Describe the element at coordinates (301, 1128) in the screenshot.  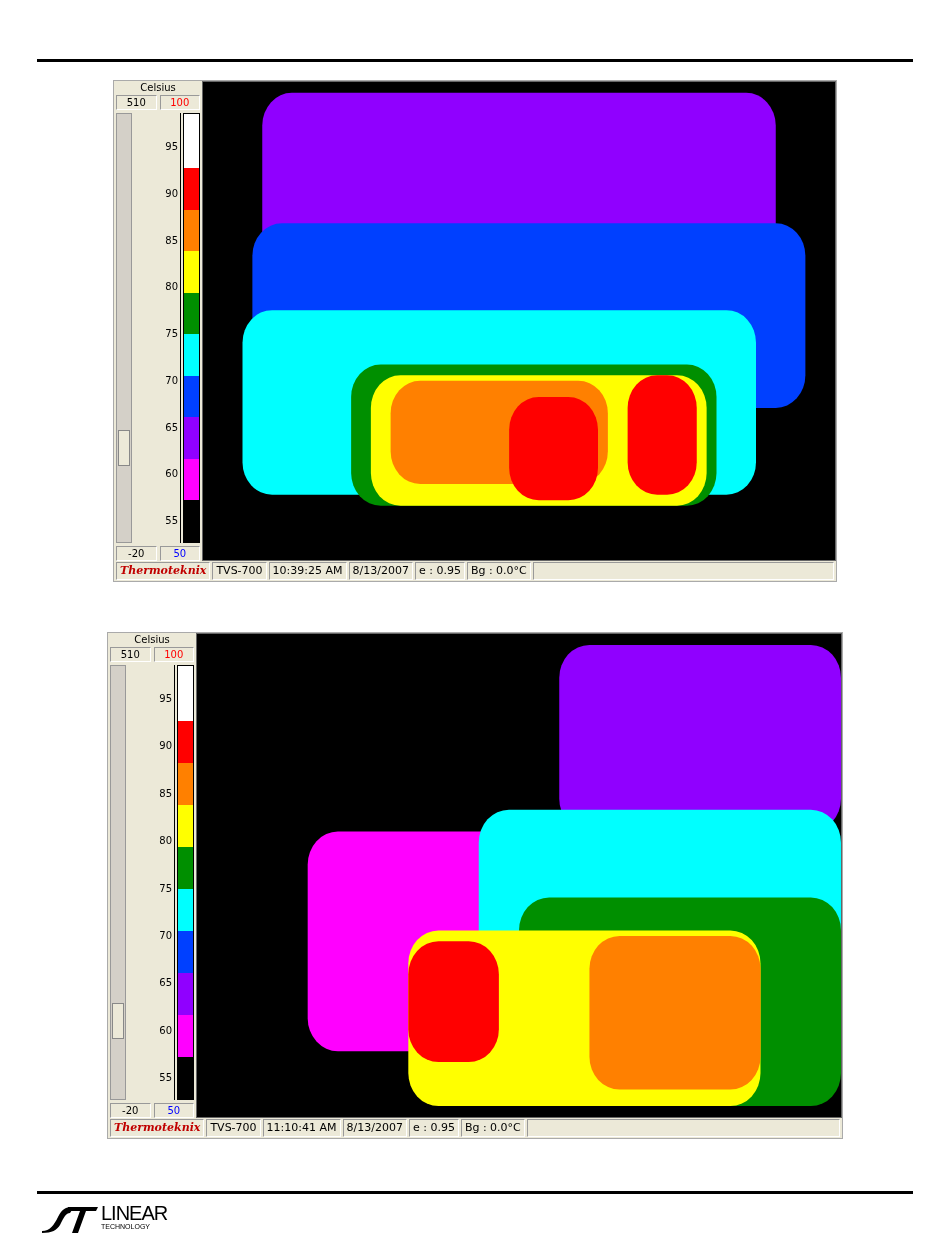
I see `status-field: 11:10:41 AM` at that location.